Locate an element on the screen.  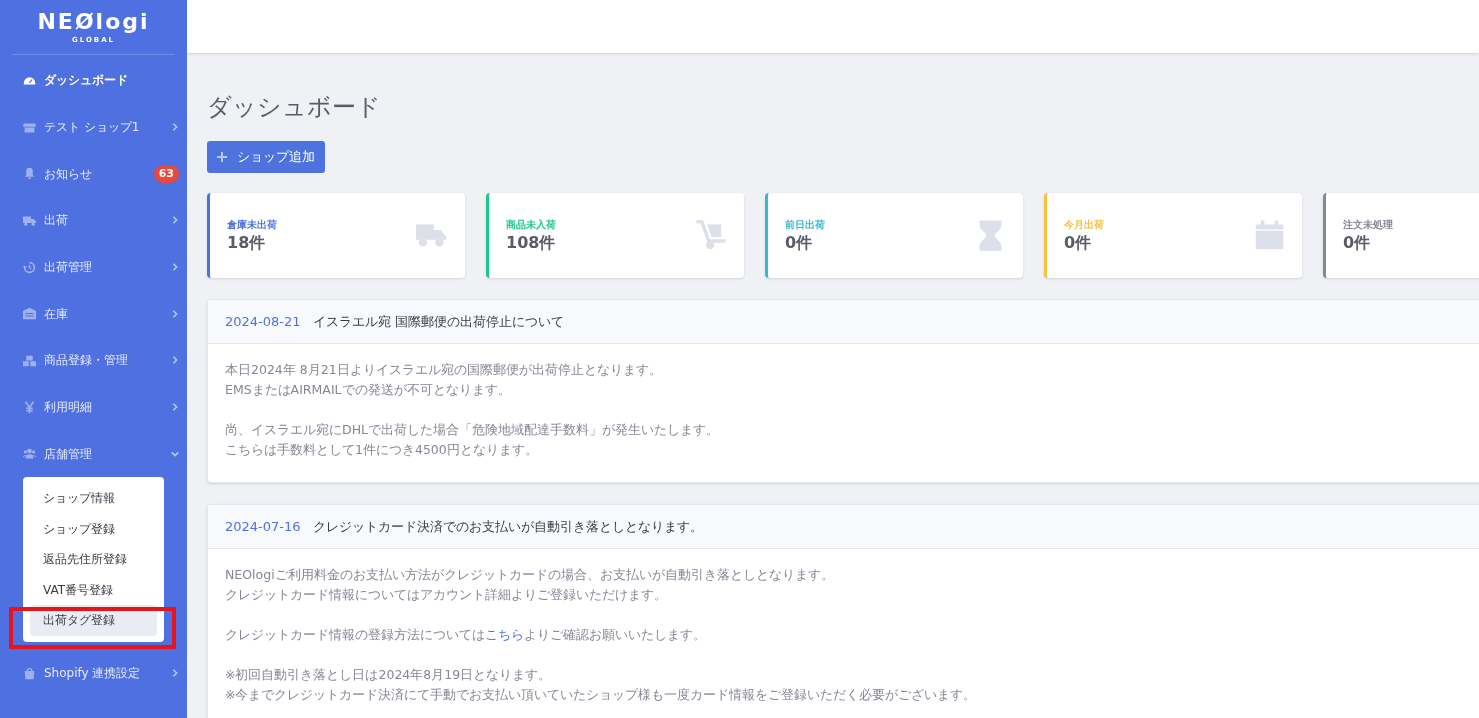
page-title: ダッシュボード is located at coordinates (294, 107).